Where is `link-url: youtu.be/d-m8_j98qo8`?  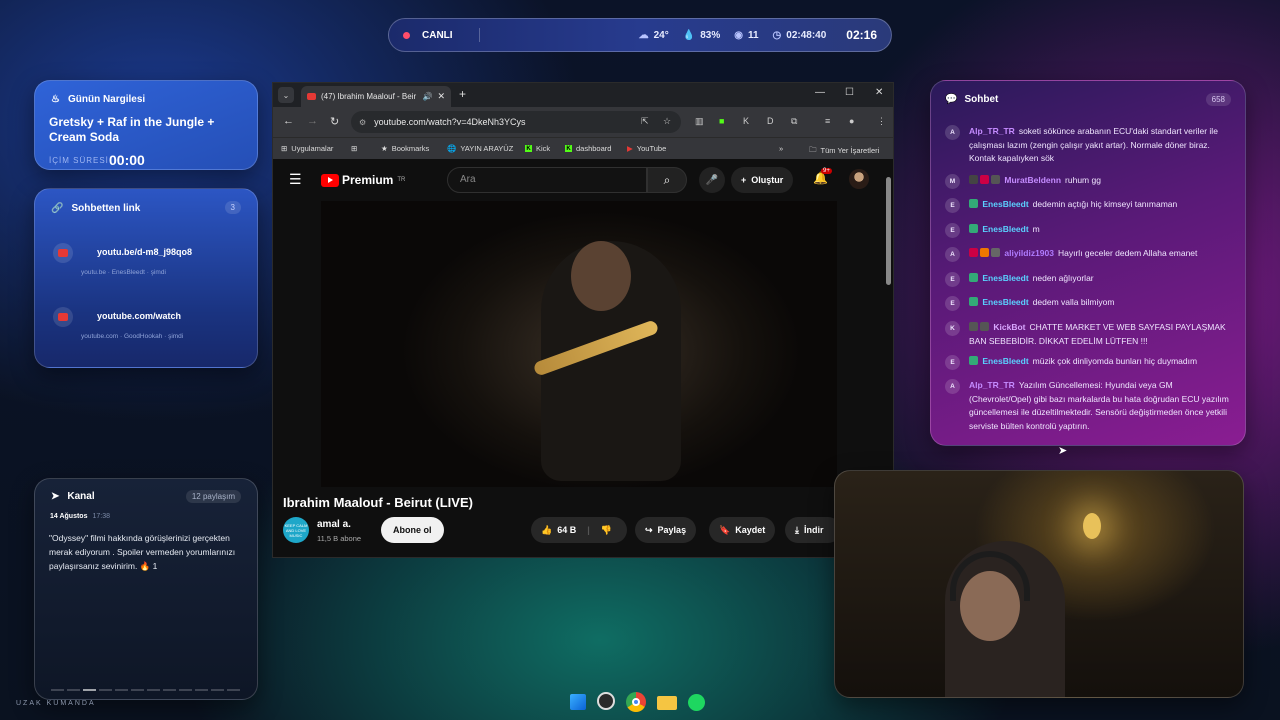
link-url: youtu.be/d-m8_j98qo8 is located at coordinates (144, 252).